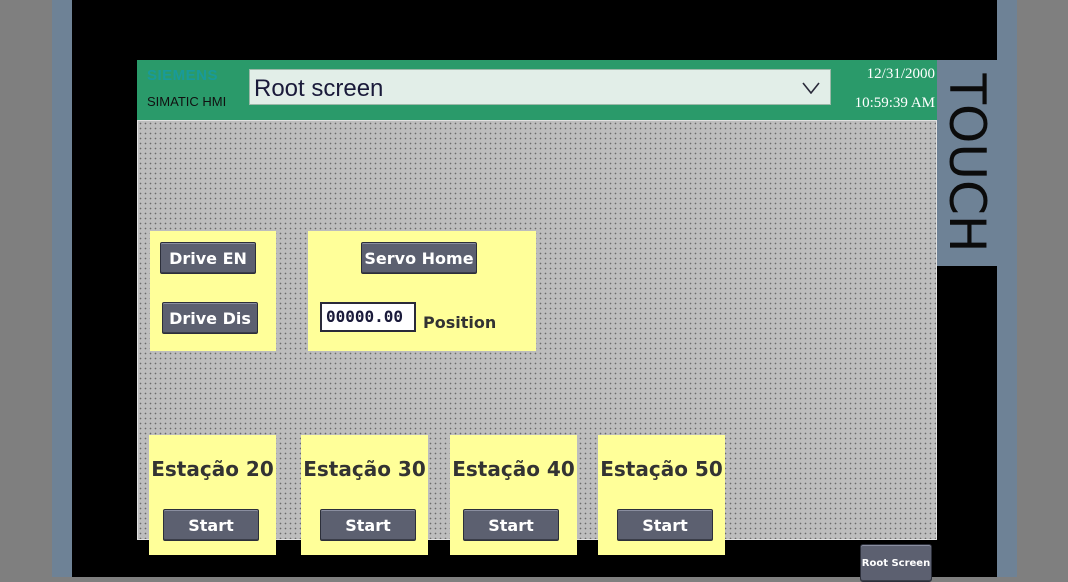  What do you see at coordinates (211, 525) in the screenshot?
I see `station-20-start-button: Start` at bounding box center [211, 525].